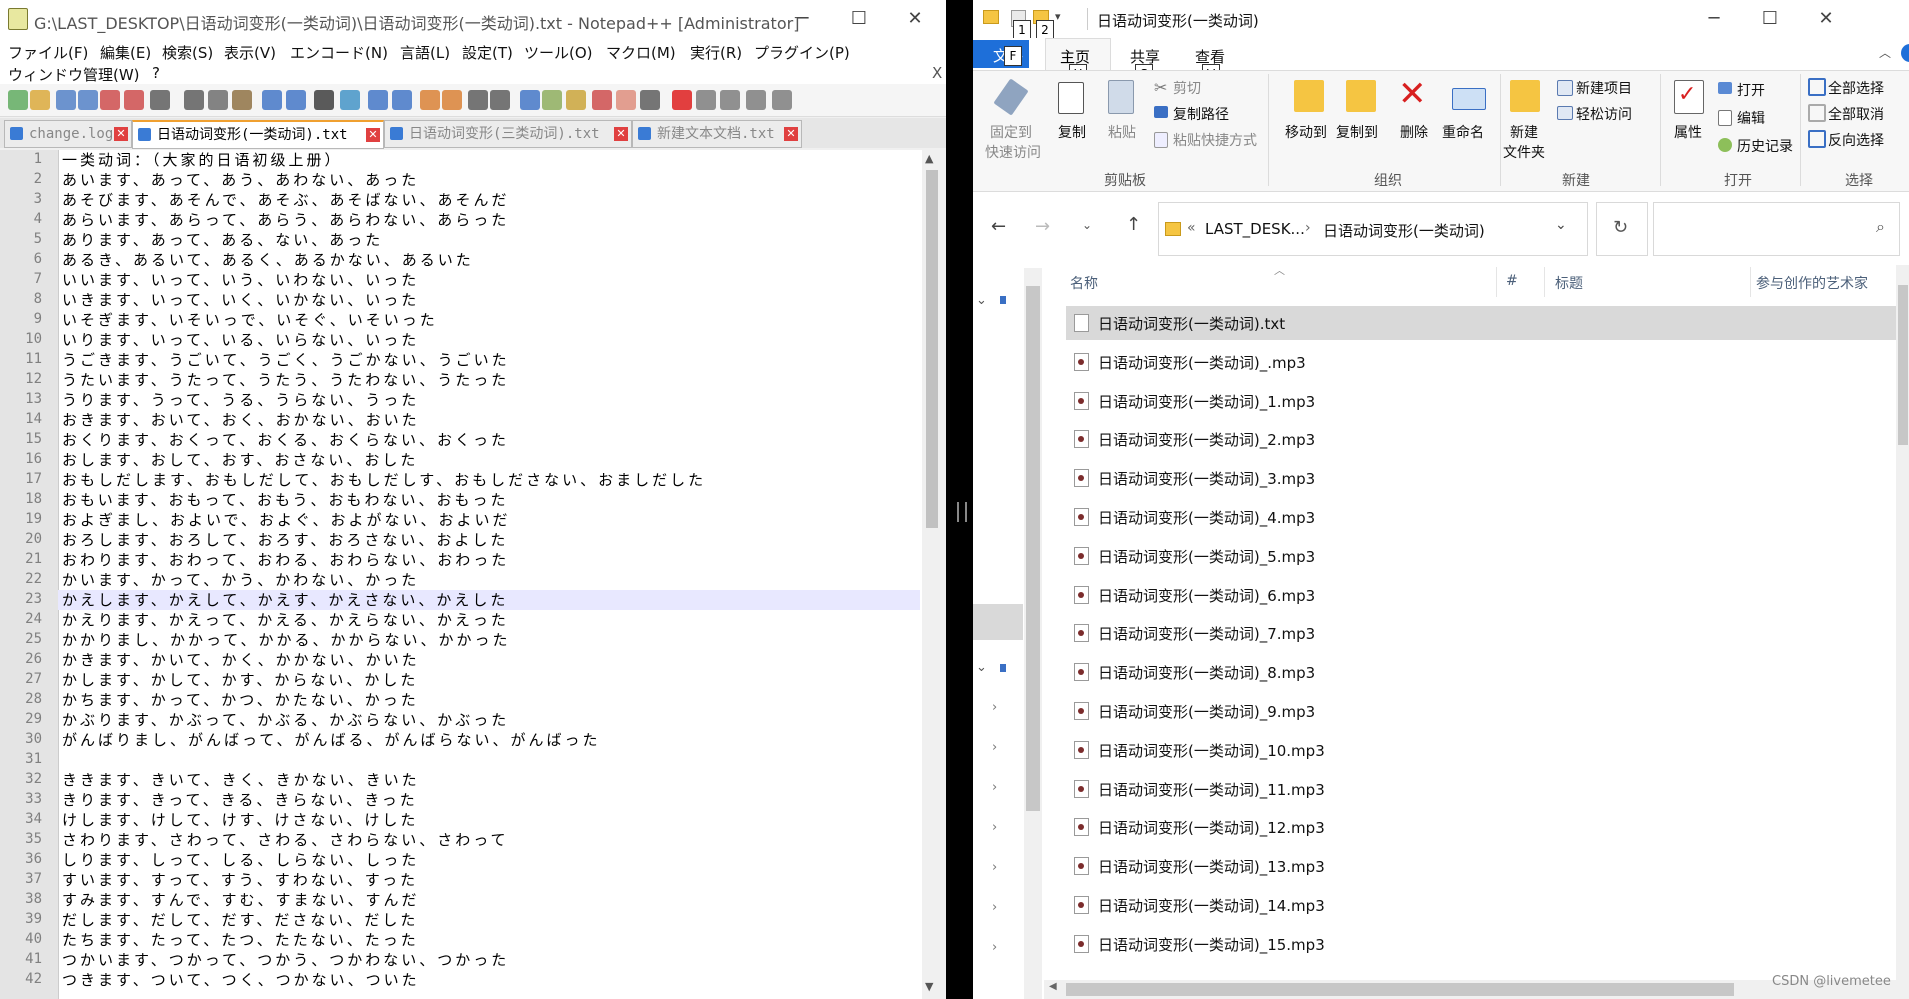 This screenshot has height=999, width=1909. I want to click on pin-quick-access-label: 固定到, so click(1011, 132).